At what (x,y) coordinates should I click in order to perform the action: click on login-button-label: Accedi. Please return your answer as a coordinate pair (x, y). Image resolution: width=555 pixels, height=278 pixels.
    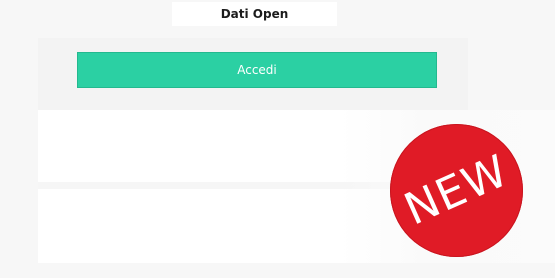
    Looking at the image, I should click on (257, 70).